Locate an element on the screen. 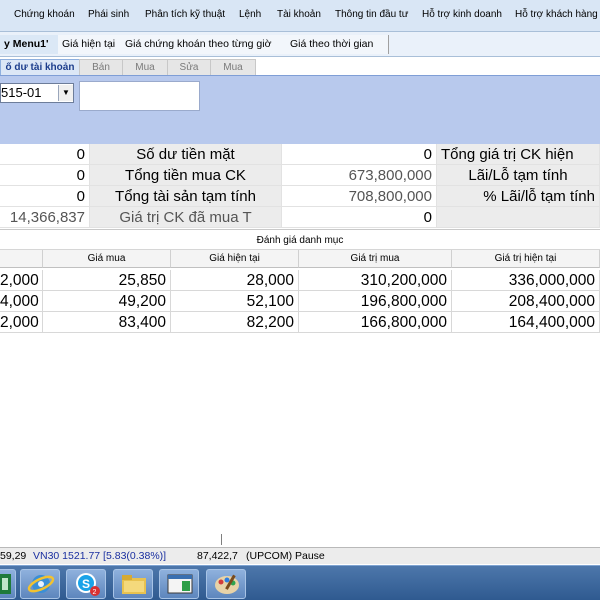 This screenshot has width=600, height=600. status-upcom: (UPCOM) Pause is located at coordinates (285, 556).